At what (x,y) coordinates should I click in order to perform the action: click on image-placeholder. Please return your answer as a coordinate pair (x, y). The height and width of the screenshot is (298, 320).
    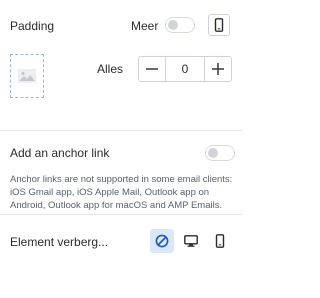
    Looking at the image, I should click on (27, 76).